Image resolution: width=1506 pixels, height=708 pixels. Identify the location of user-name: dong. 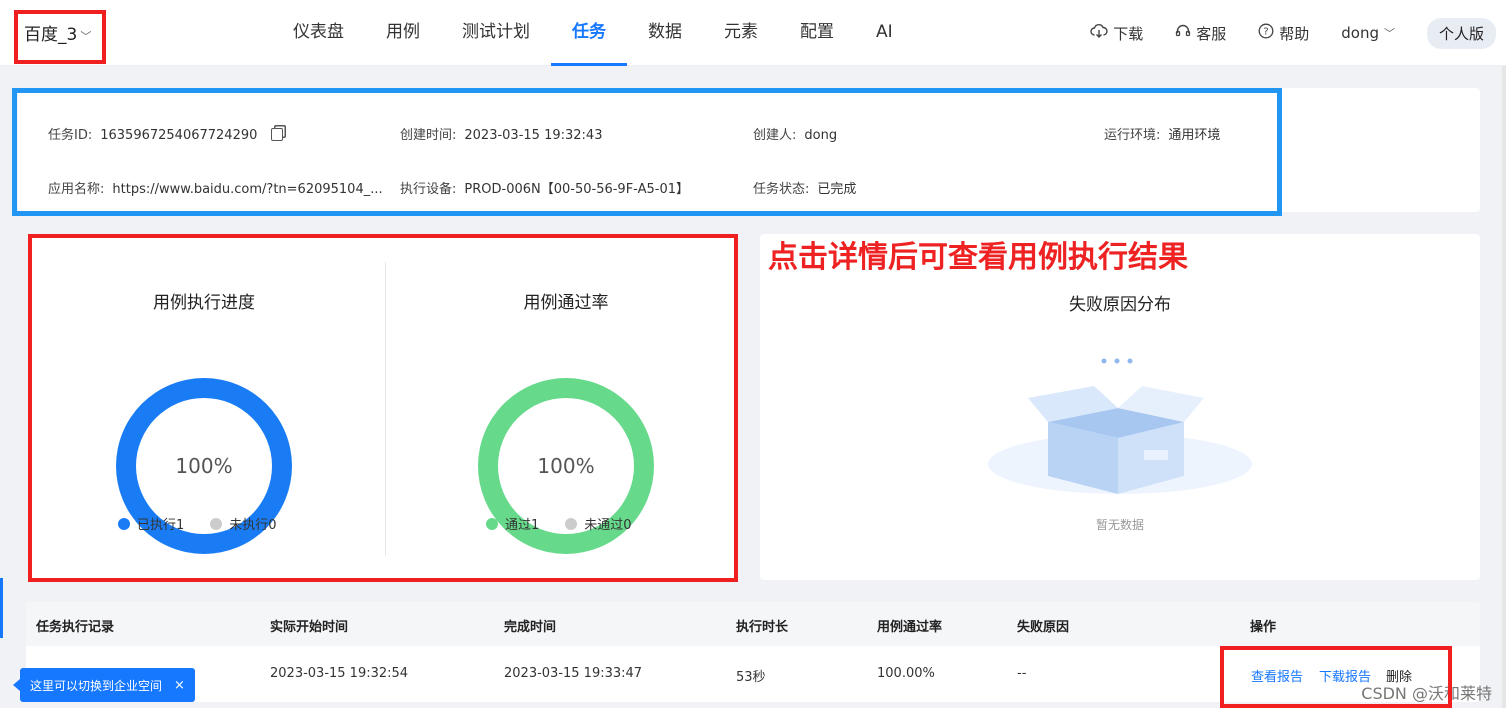
(1360, 33).